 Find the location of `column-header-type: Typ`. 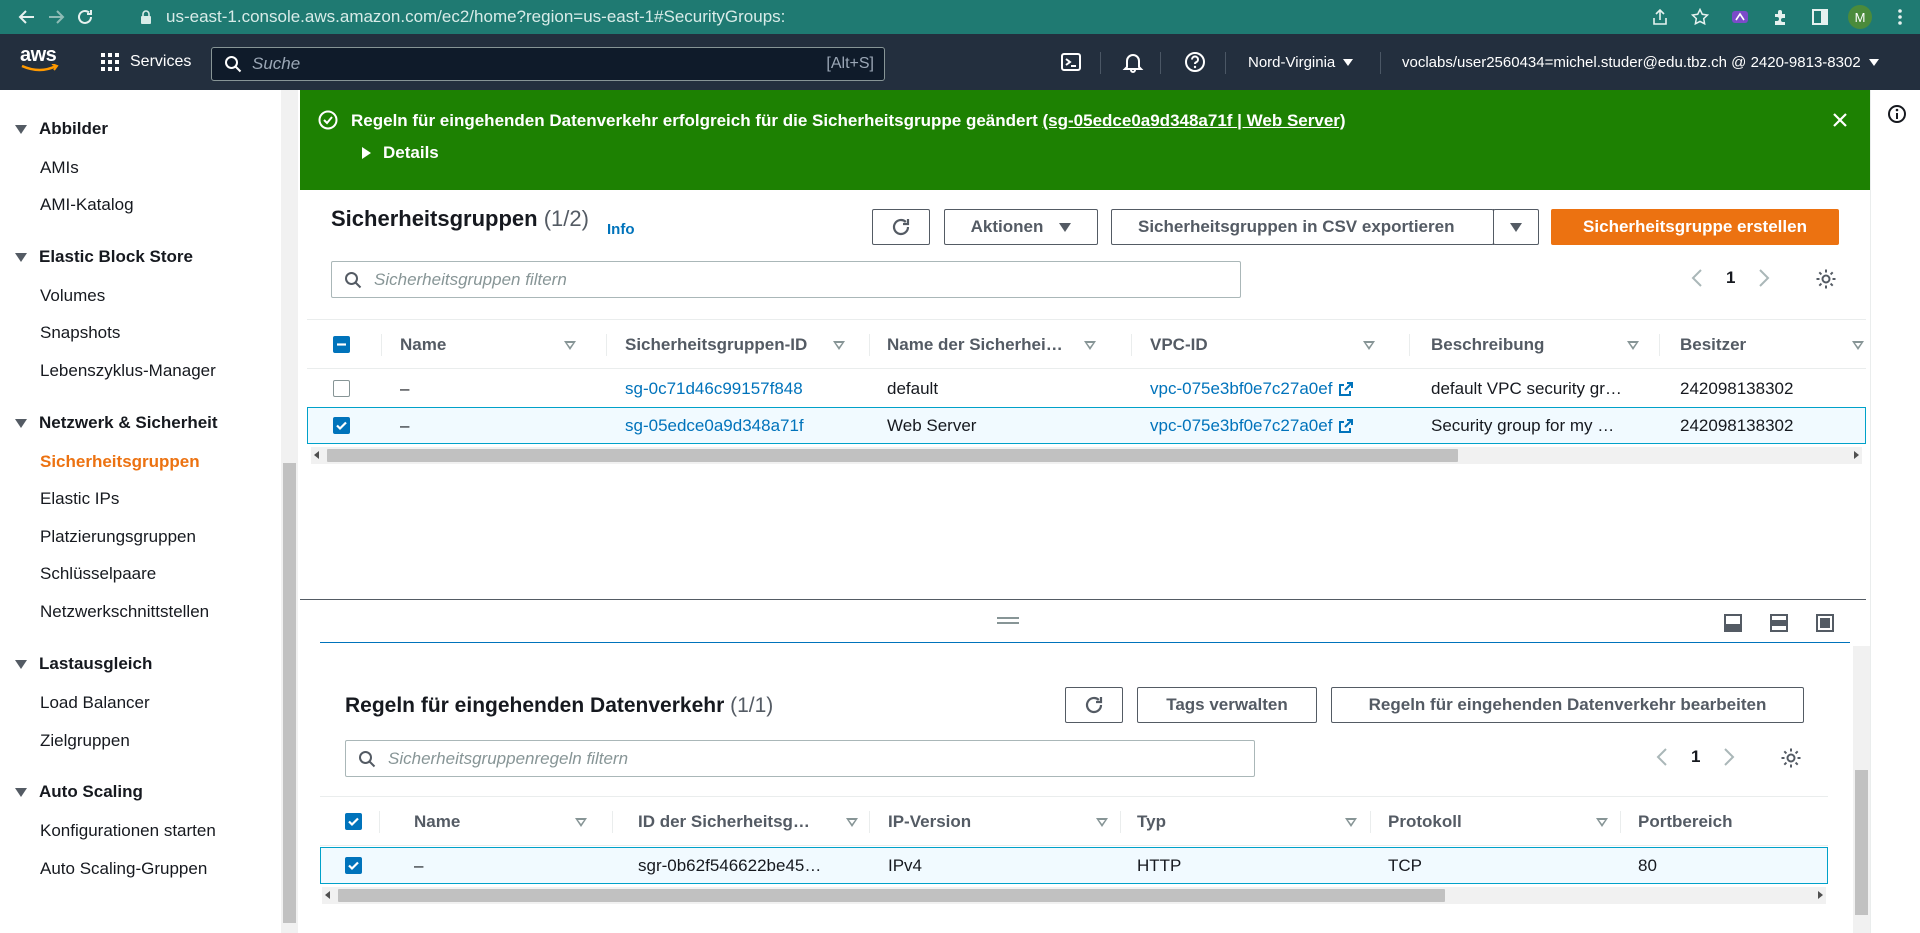

column-header-type: Typ is located at coordinates (1247, 822).